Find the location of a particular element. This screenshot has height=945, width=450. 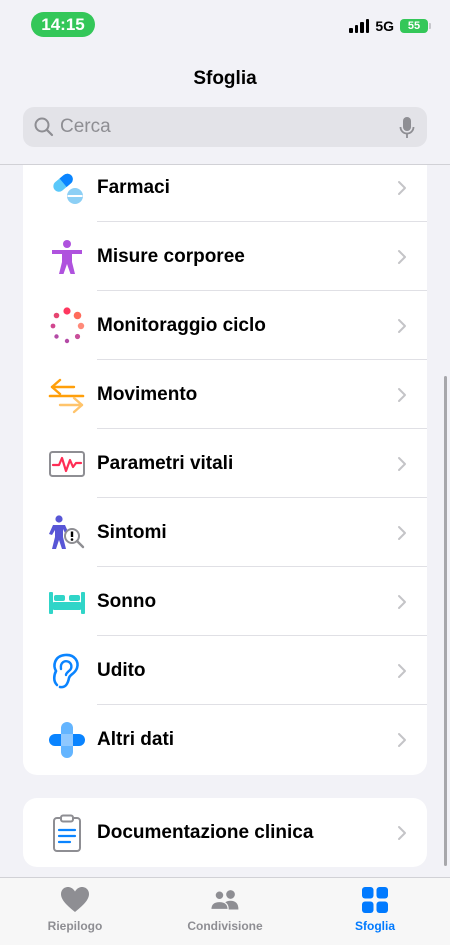

category-row-movimento: Movimento is located at coordinates (225, 394).